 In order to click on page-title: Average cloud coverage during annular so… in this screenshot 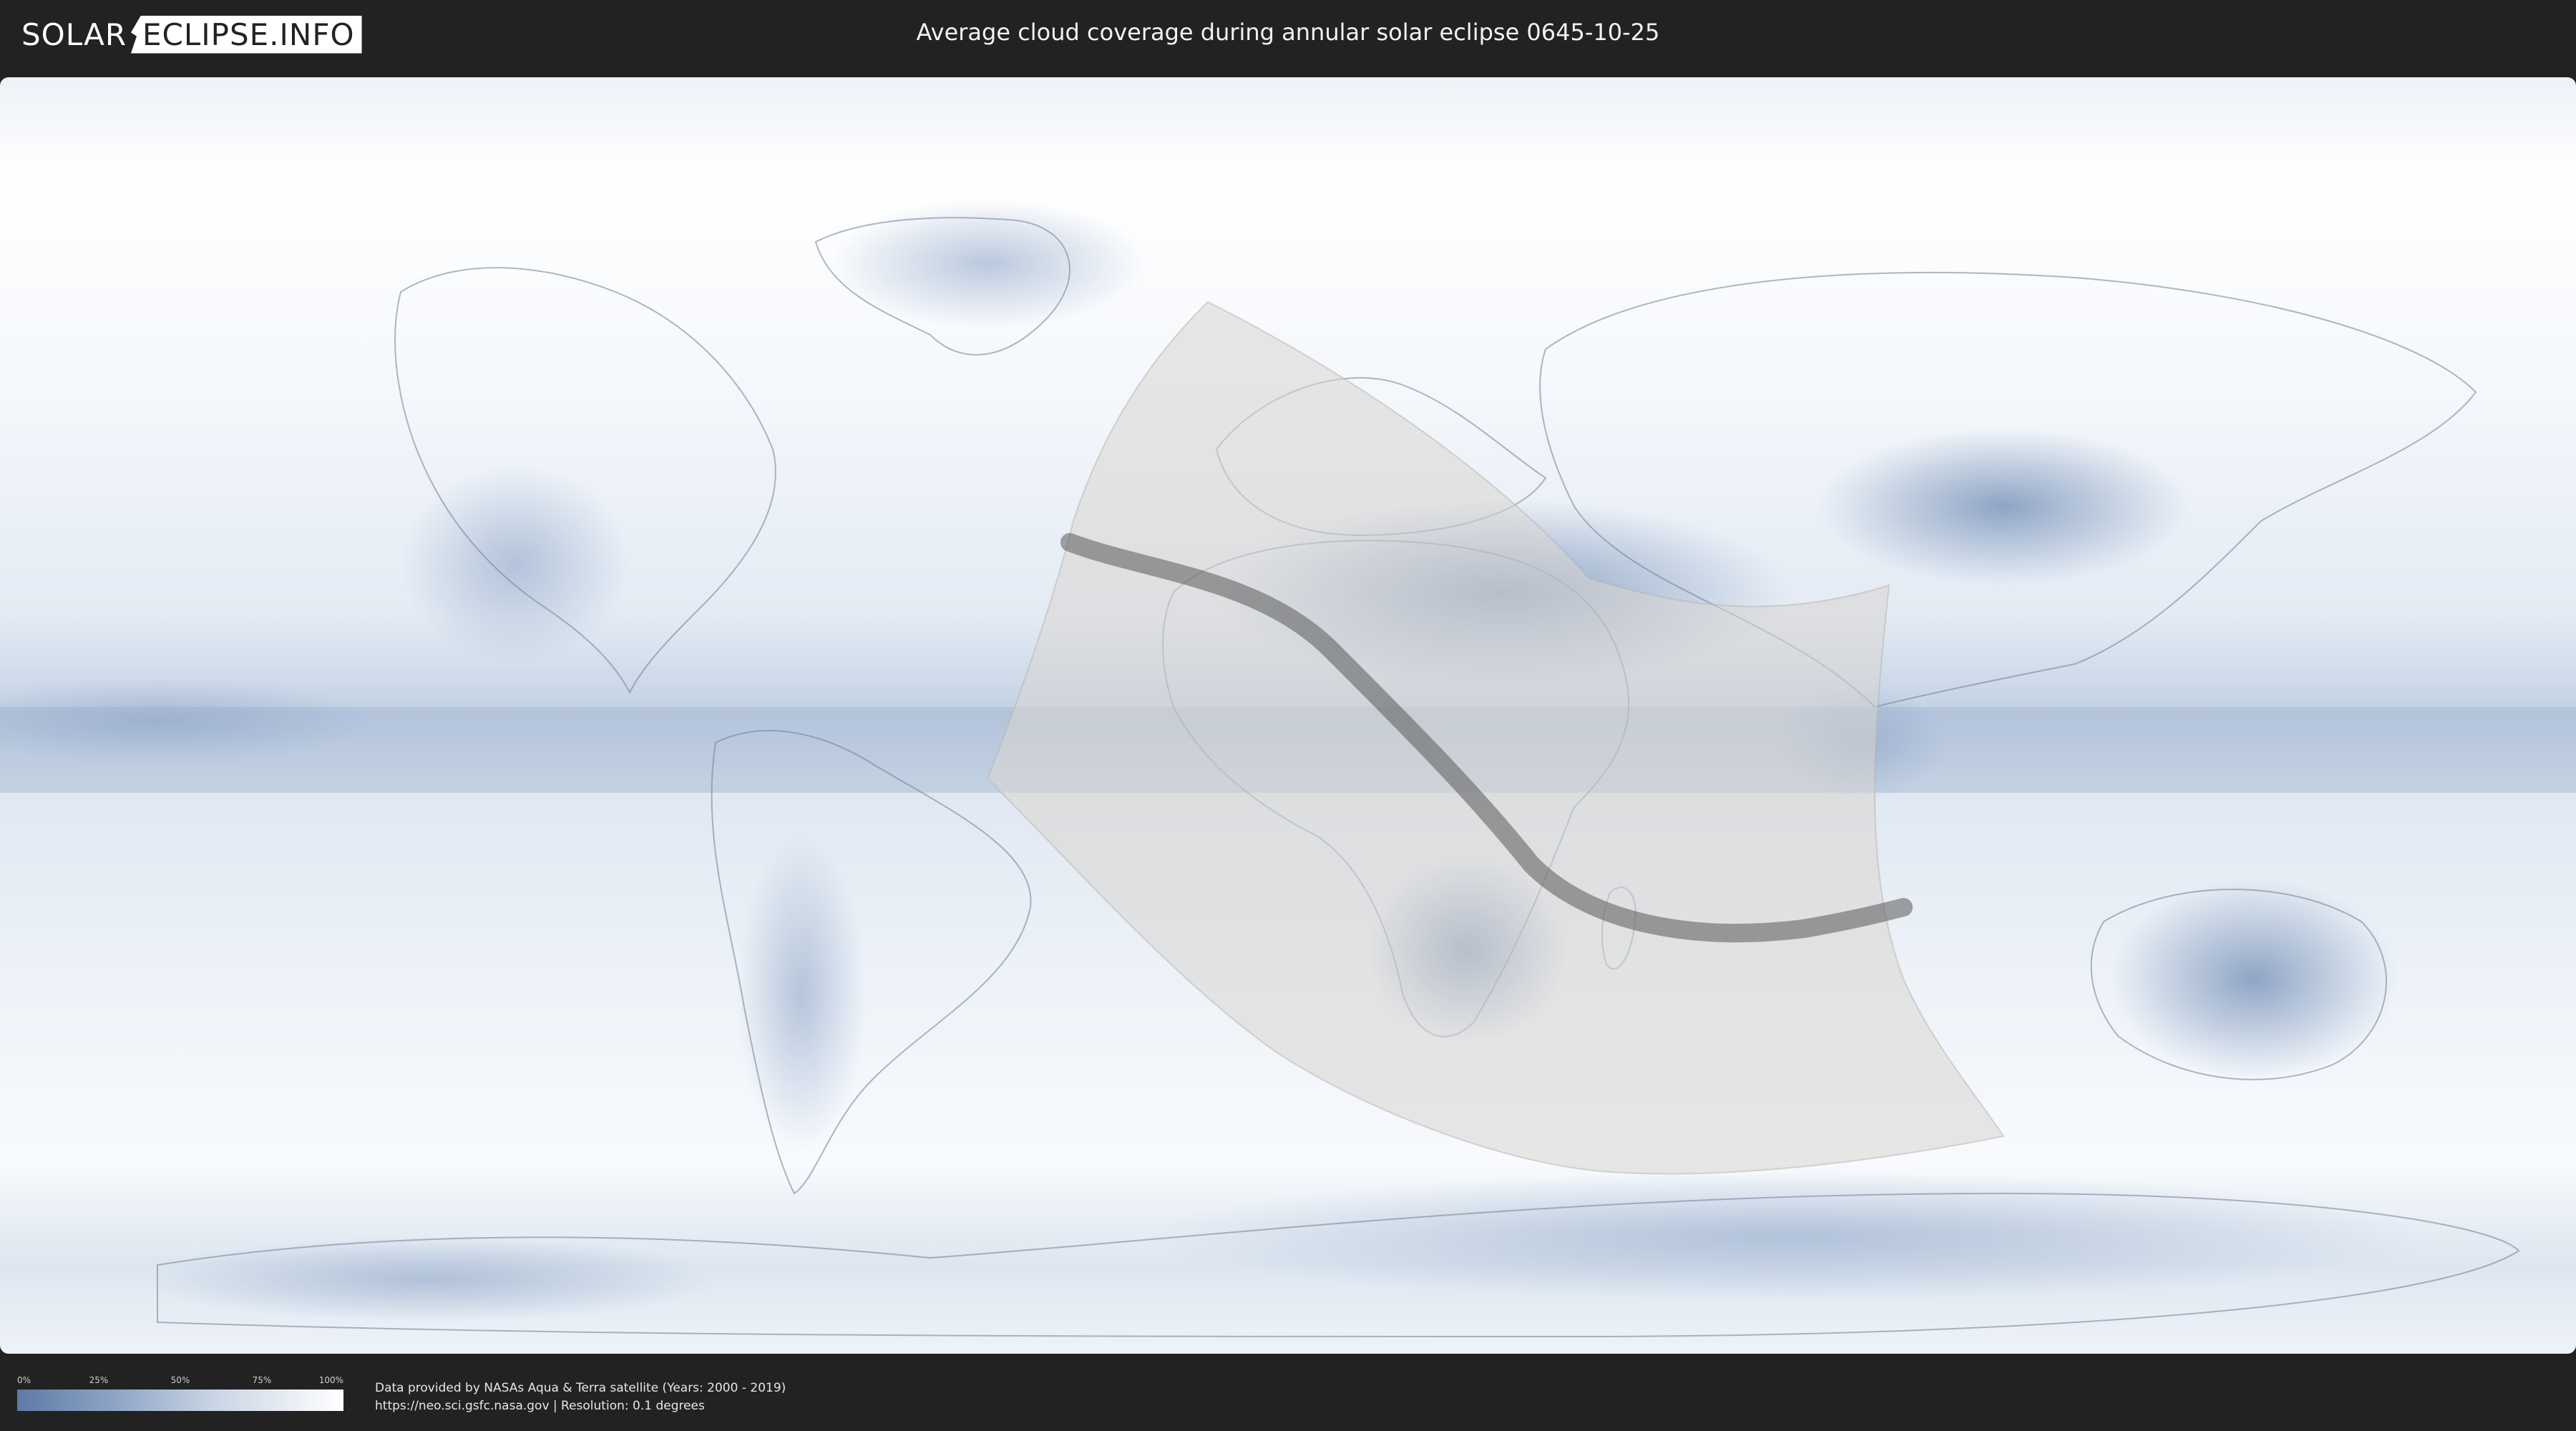, I will do `click(1288, 32)`.